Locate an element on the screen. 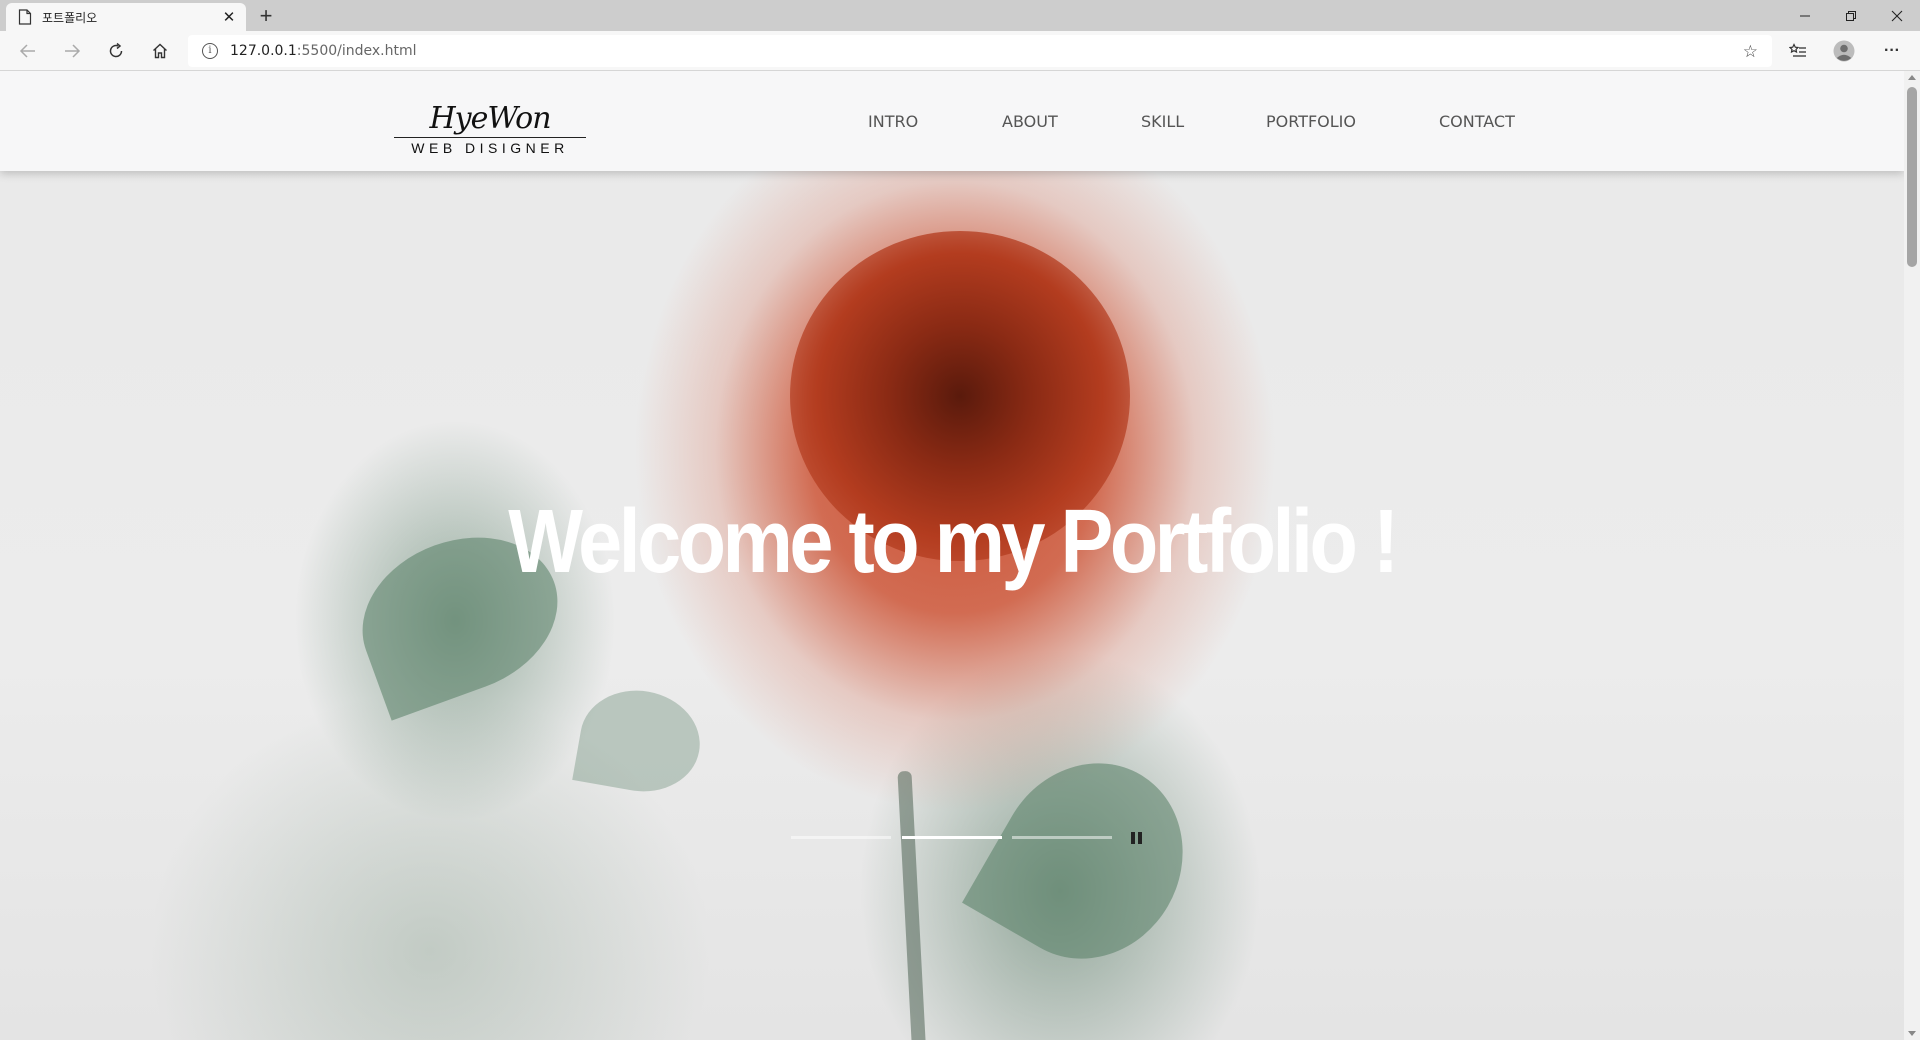 Image resolution: width=1920 pixels, height=1040 pixels. nav-intro: INTRO is located at coordinates (893, 121).